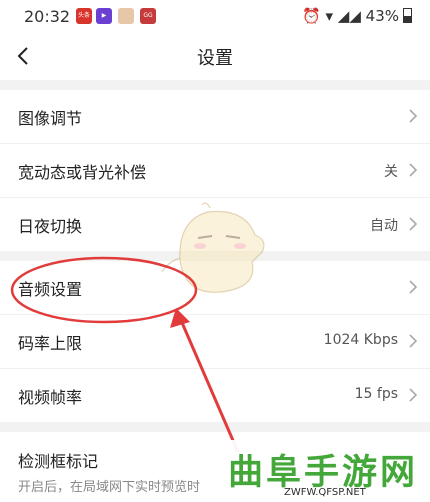 Image resolution: width=430 pixels, height=502 pixels. Describe the element at coordinates (349, 16) in the screenshot. I see `signal-icon: ◢◢` at that location.